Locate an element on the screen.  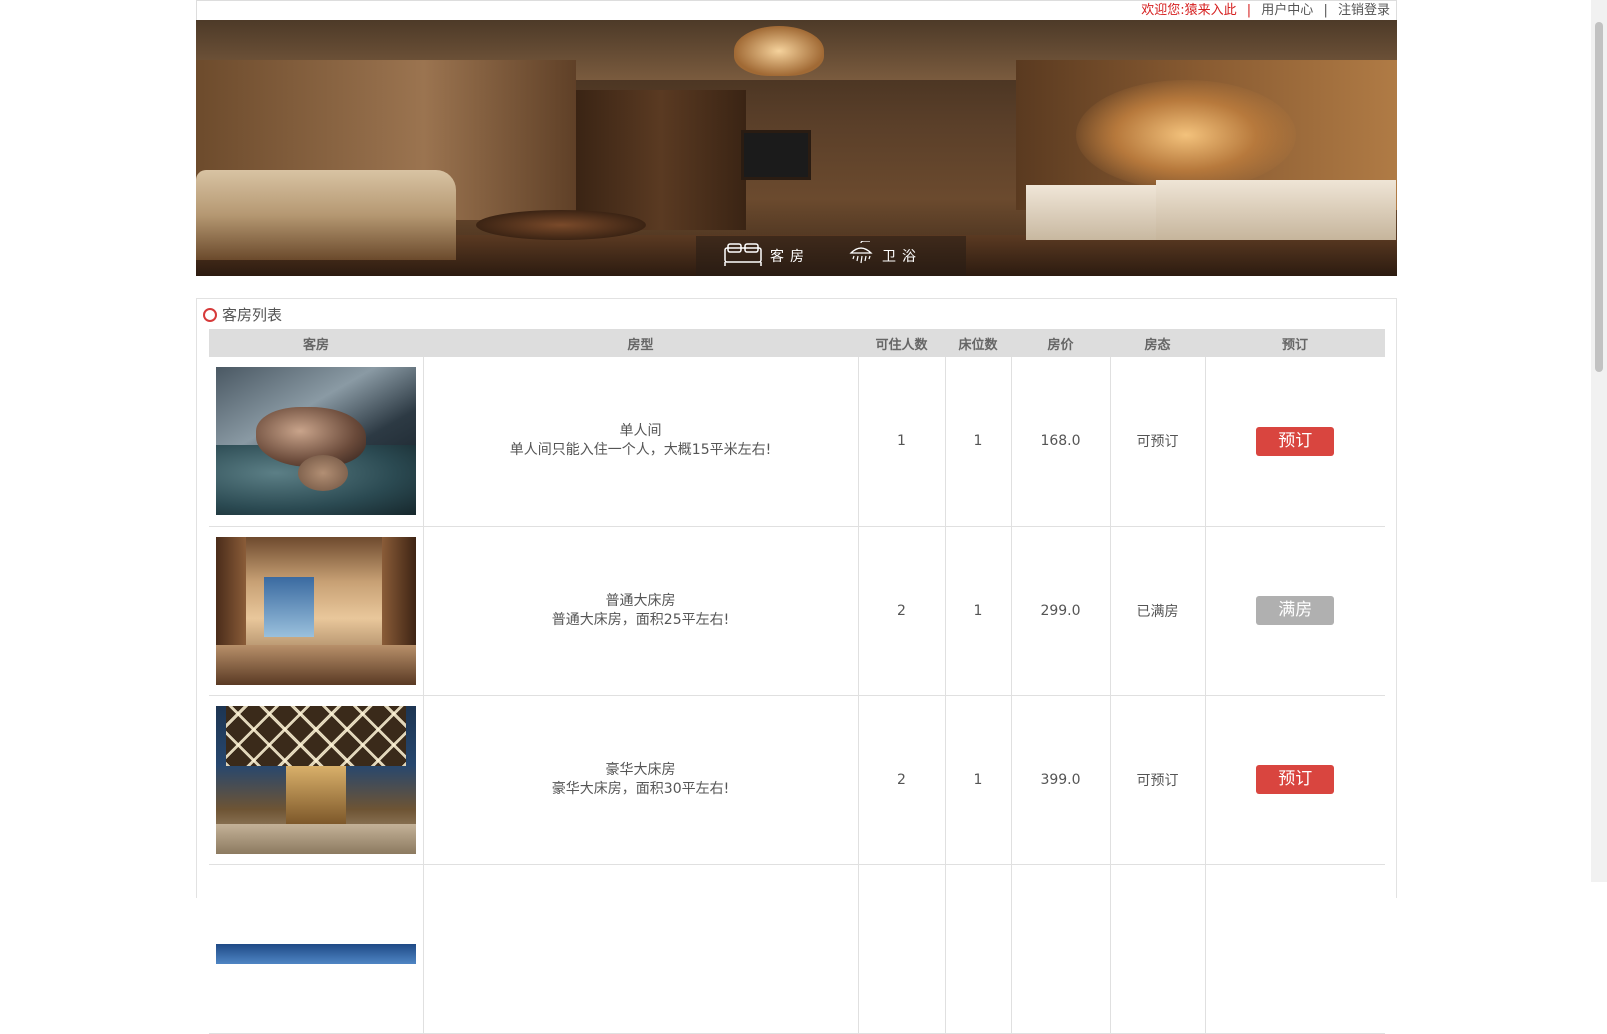
room-list-heading: 客房列表 is located at coordinates (242, 315).